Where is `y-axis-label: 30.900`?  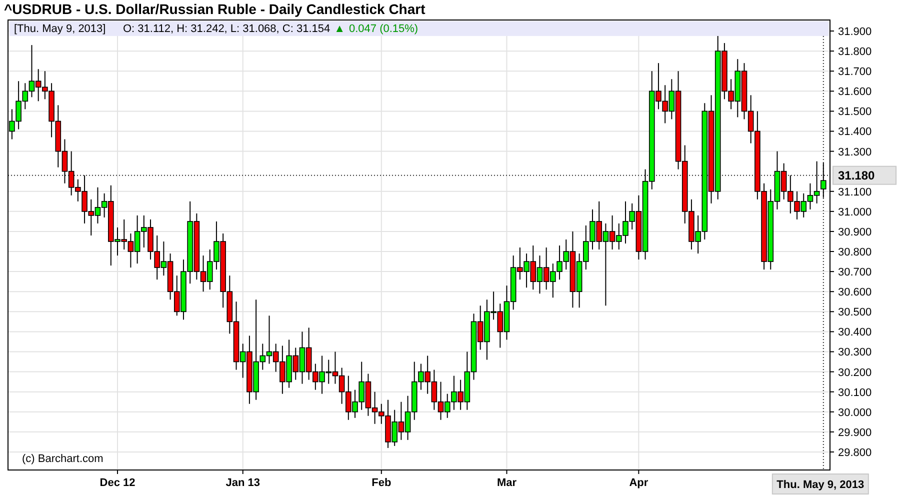
y-axis-label: 30.900 is located at coordinates (855, 232).